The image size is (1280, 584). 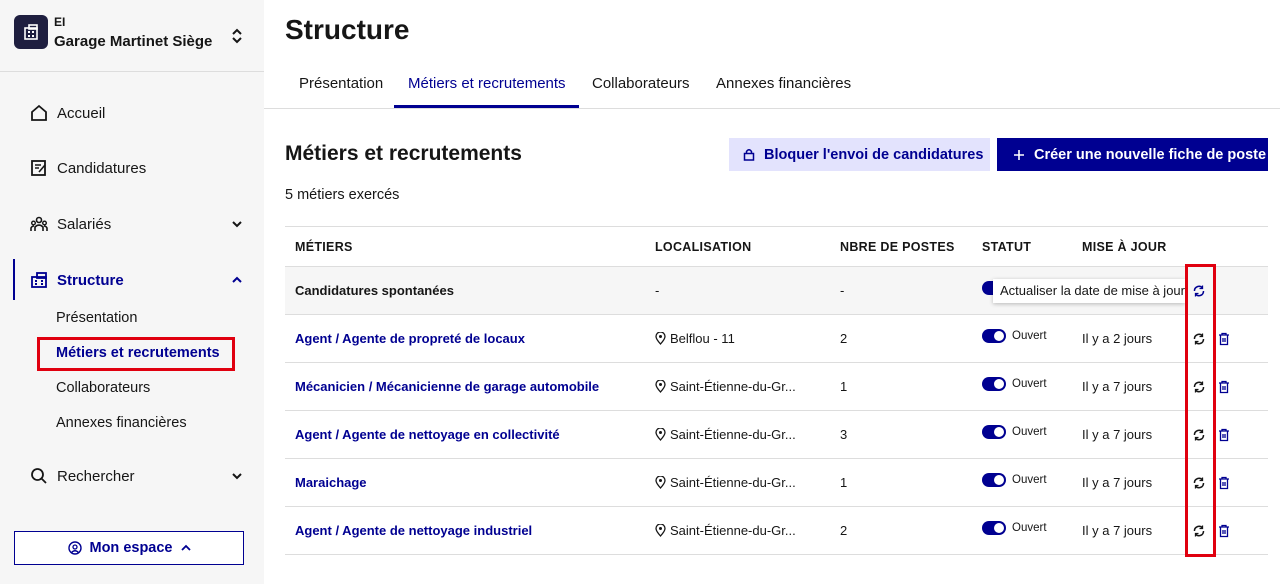 I want to click on block-applications-button: Bloquer l'envoi de candidatures, so click(x=859, y=154).